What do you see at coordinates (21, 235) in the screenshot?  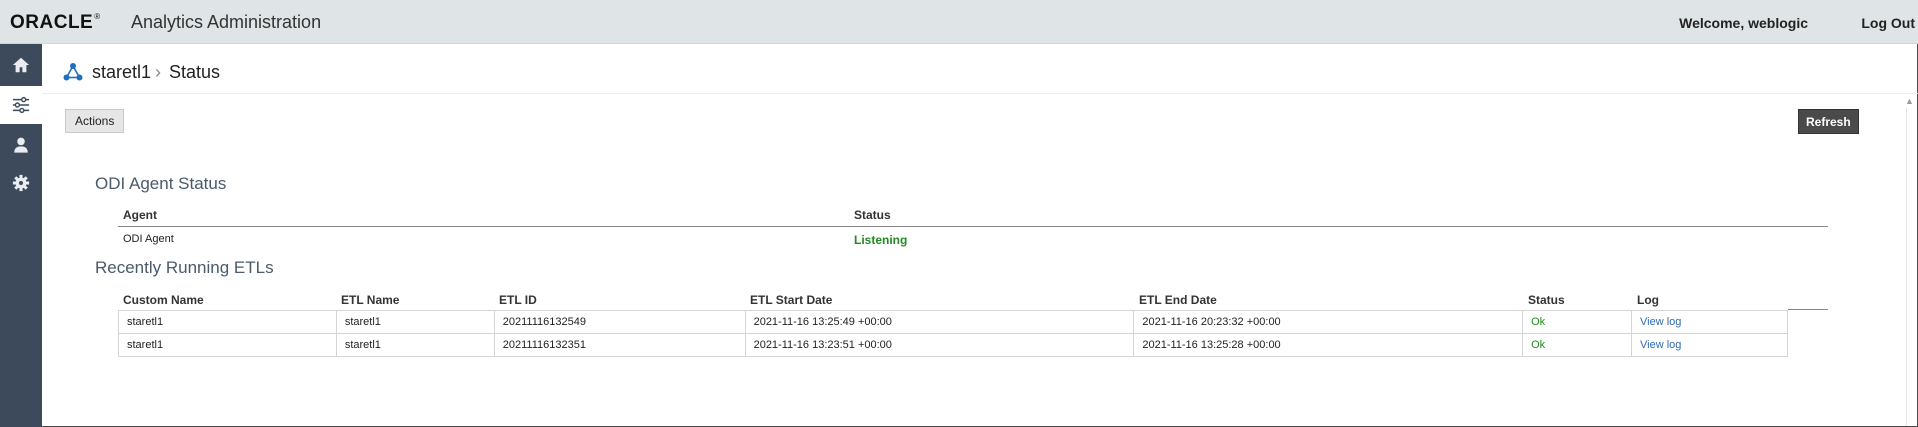 I see `sidebar` at bounding box center [21, 235].